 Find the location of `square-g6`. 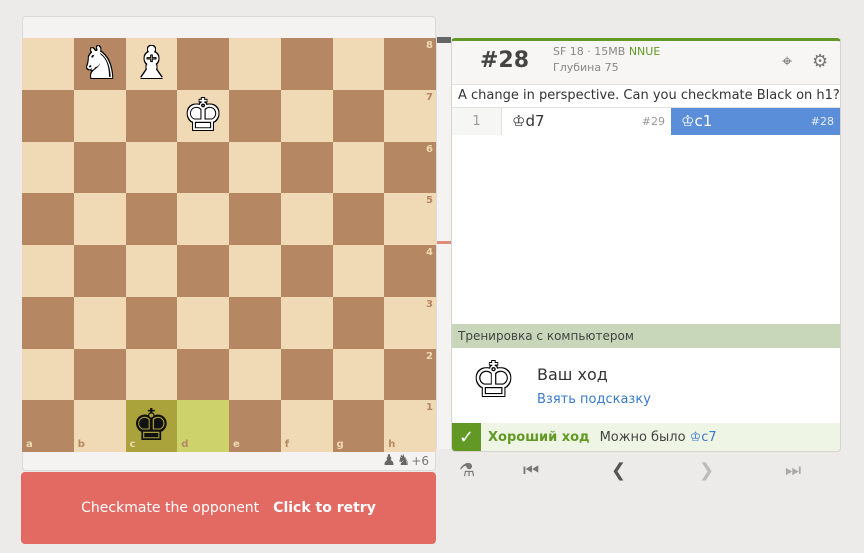

square-g6 is located at coordinates (358, 167).